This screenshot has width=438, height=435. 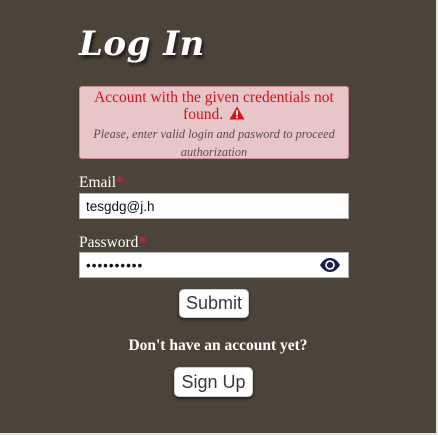 I want to click on email-label: Email*, so click(x=101, y=183).